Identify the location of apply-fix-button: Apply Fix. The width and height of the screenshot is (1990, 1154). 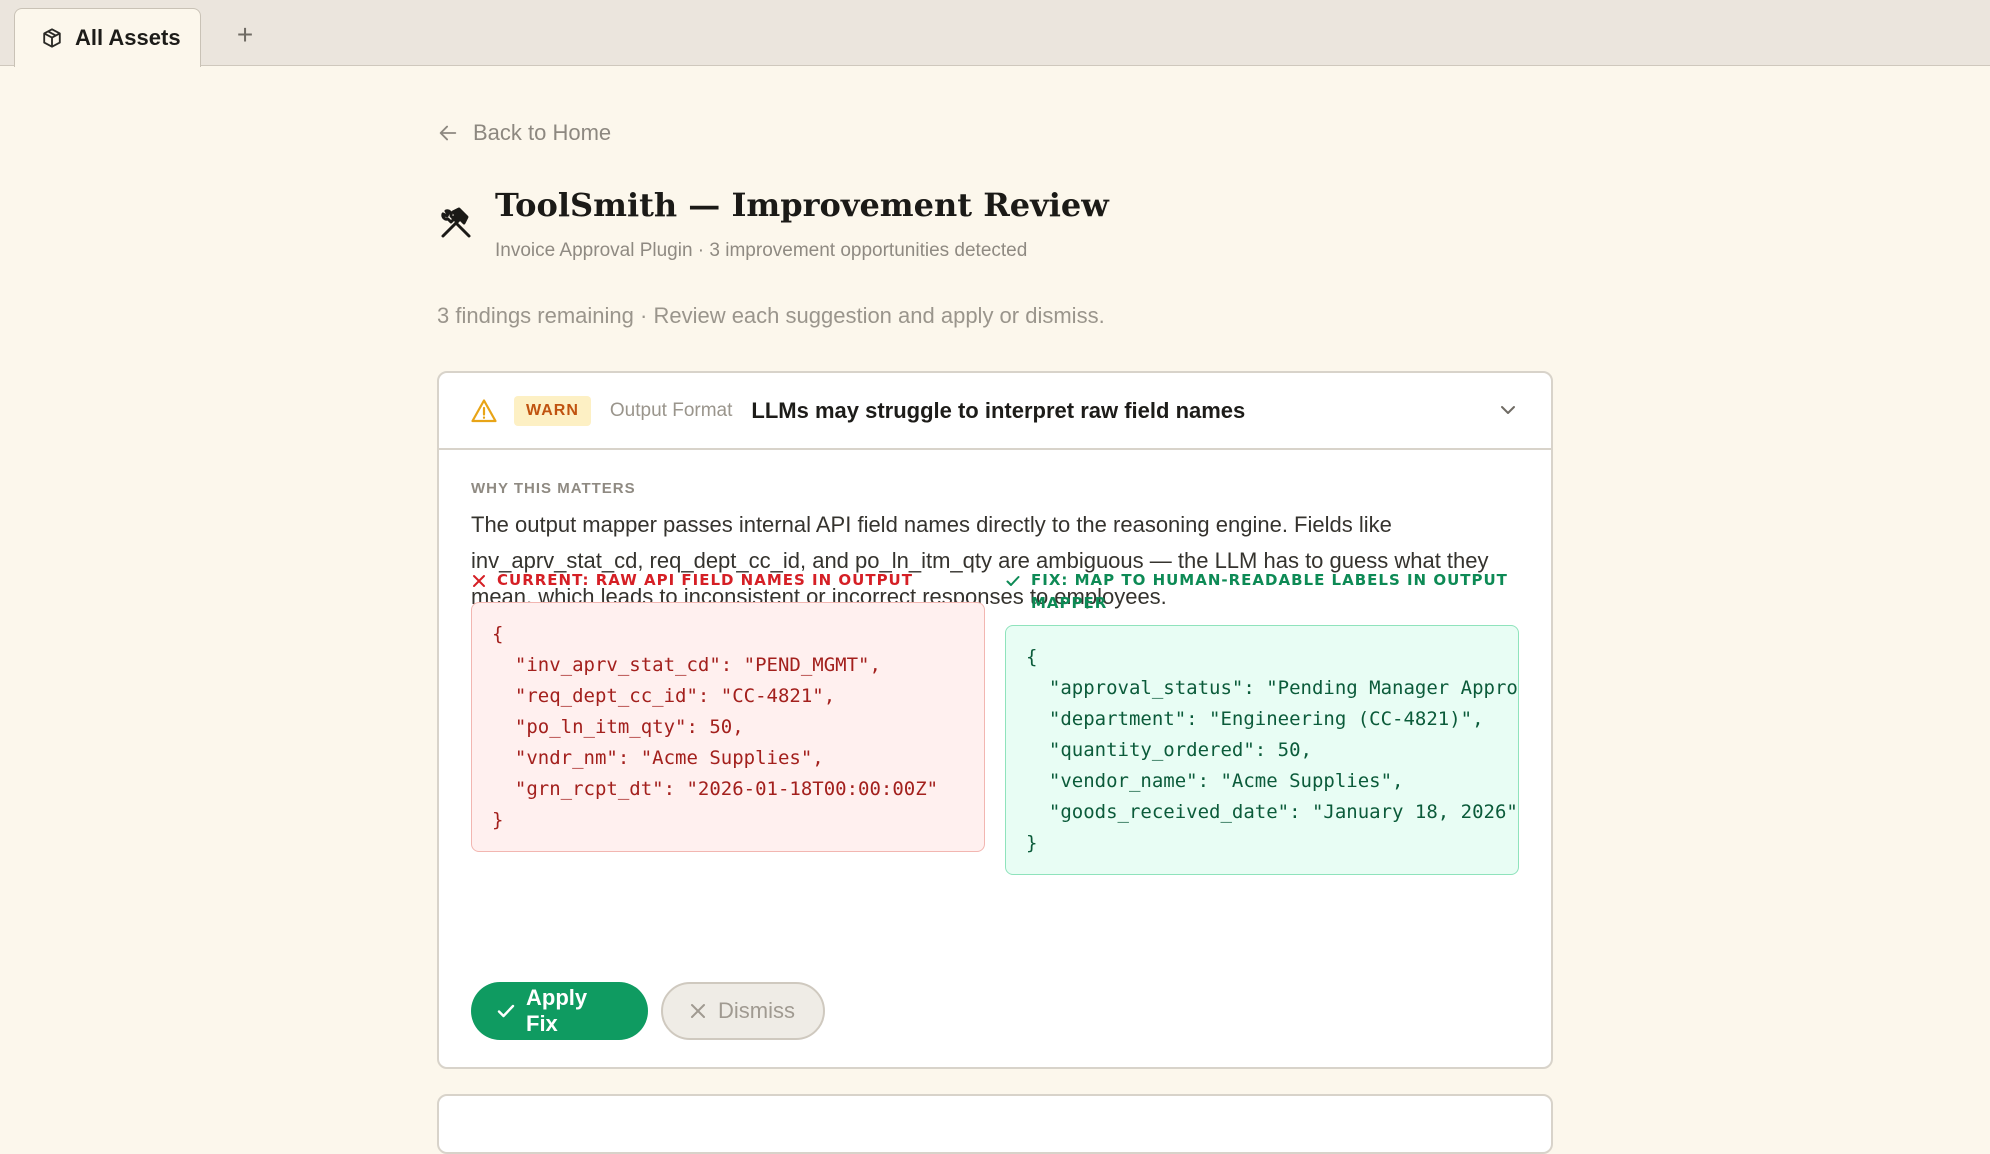
(559, 1011).